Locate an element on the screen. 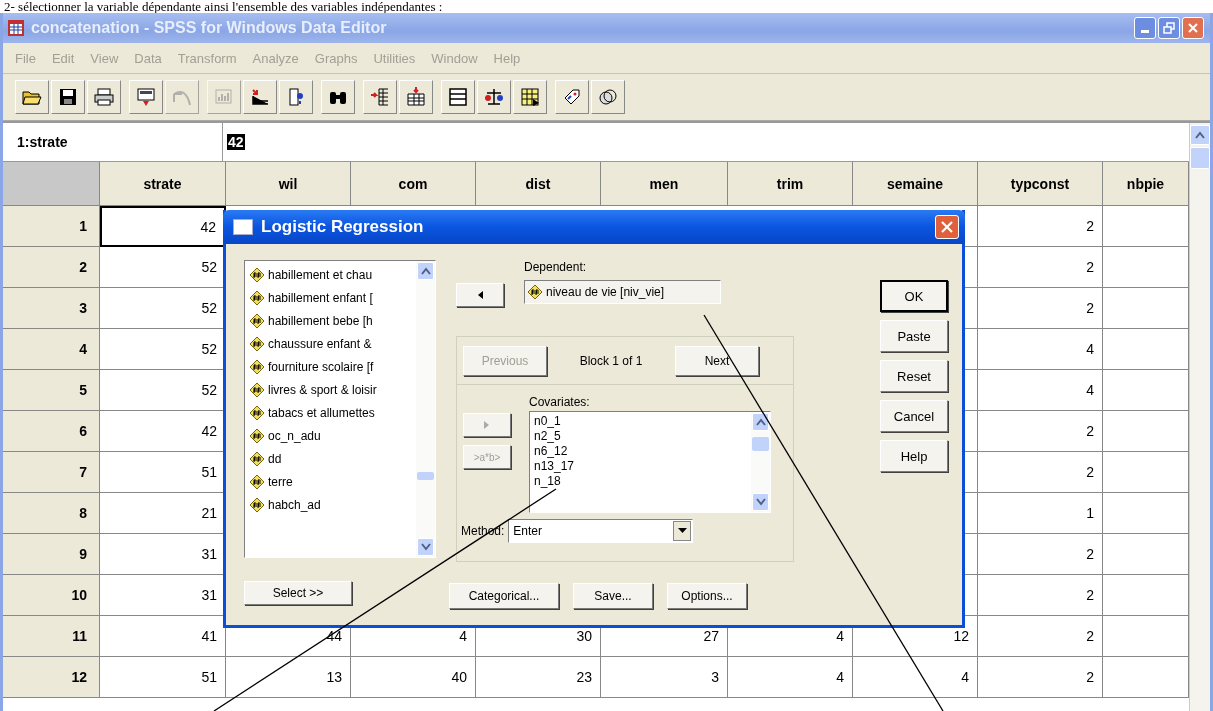 The width and height of the screenshot is (1213, 711). row-number: 12 is located at coordinates (51, 677).